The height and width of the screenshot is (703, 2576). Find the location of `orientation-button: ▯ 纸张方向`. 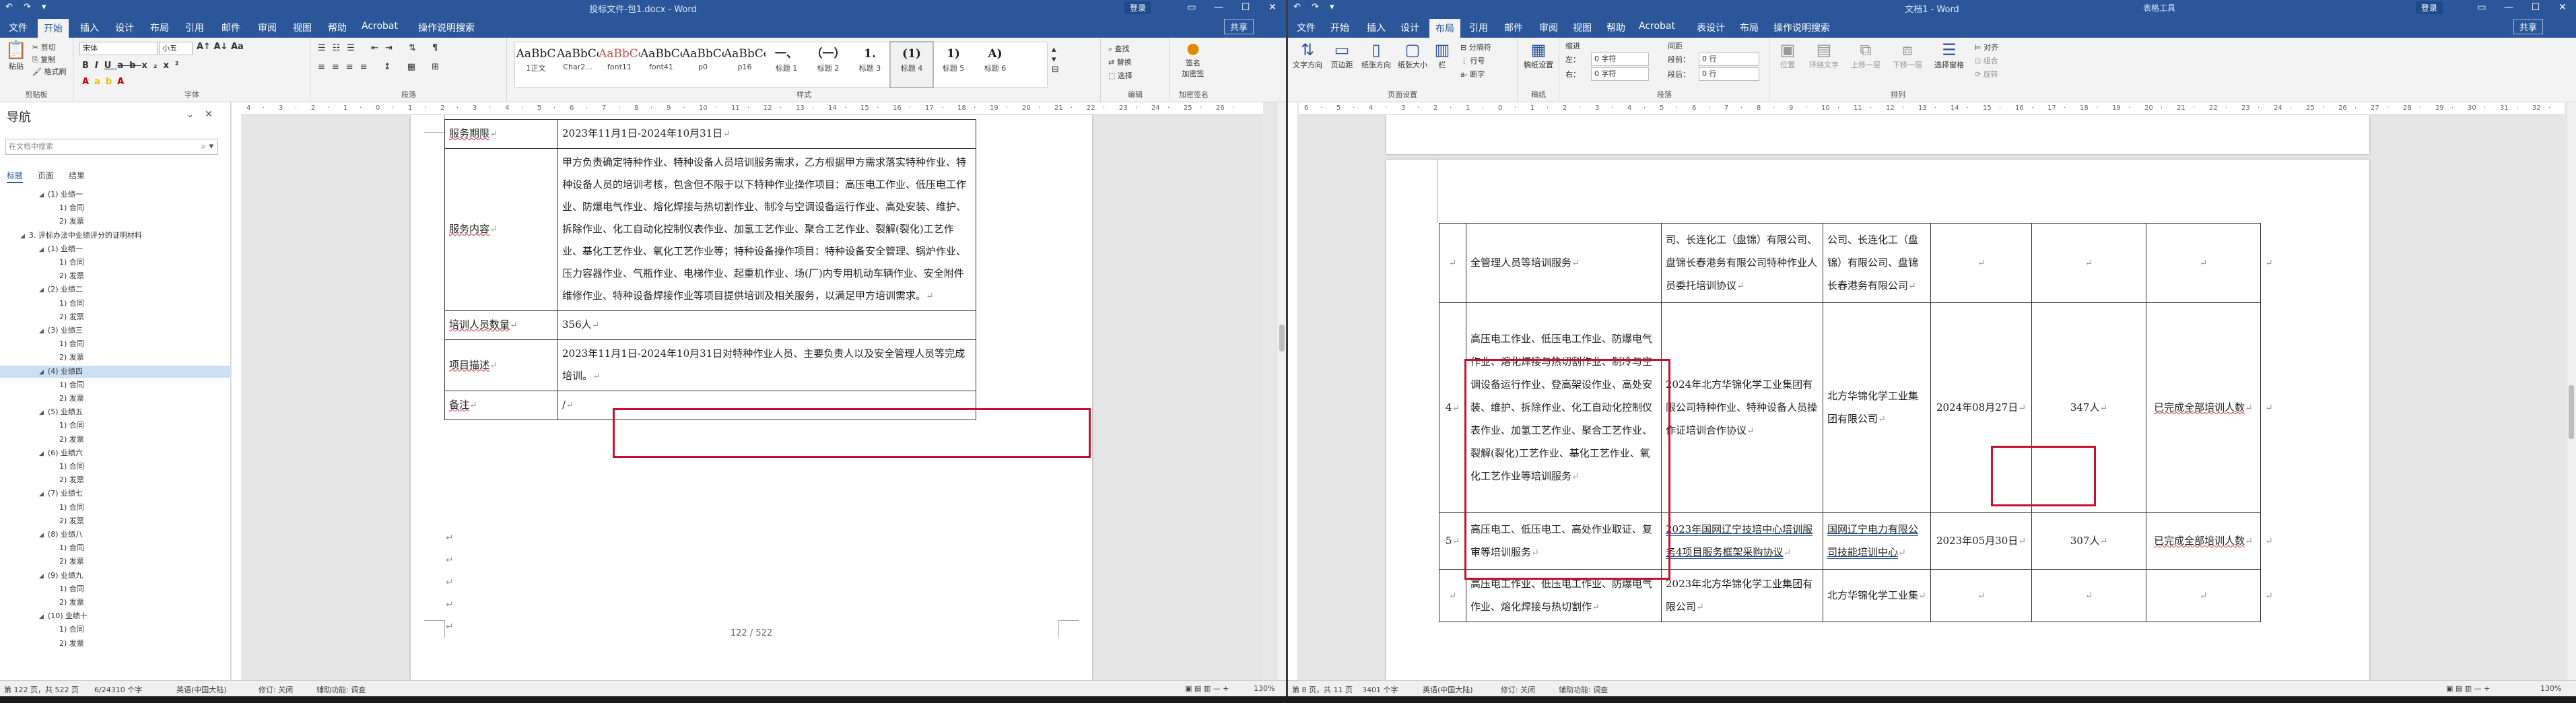

orientation-button: ▯ 纸张方向 is located at coordinates (1376, 55).